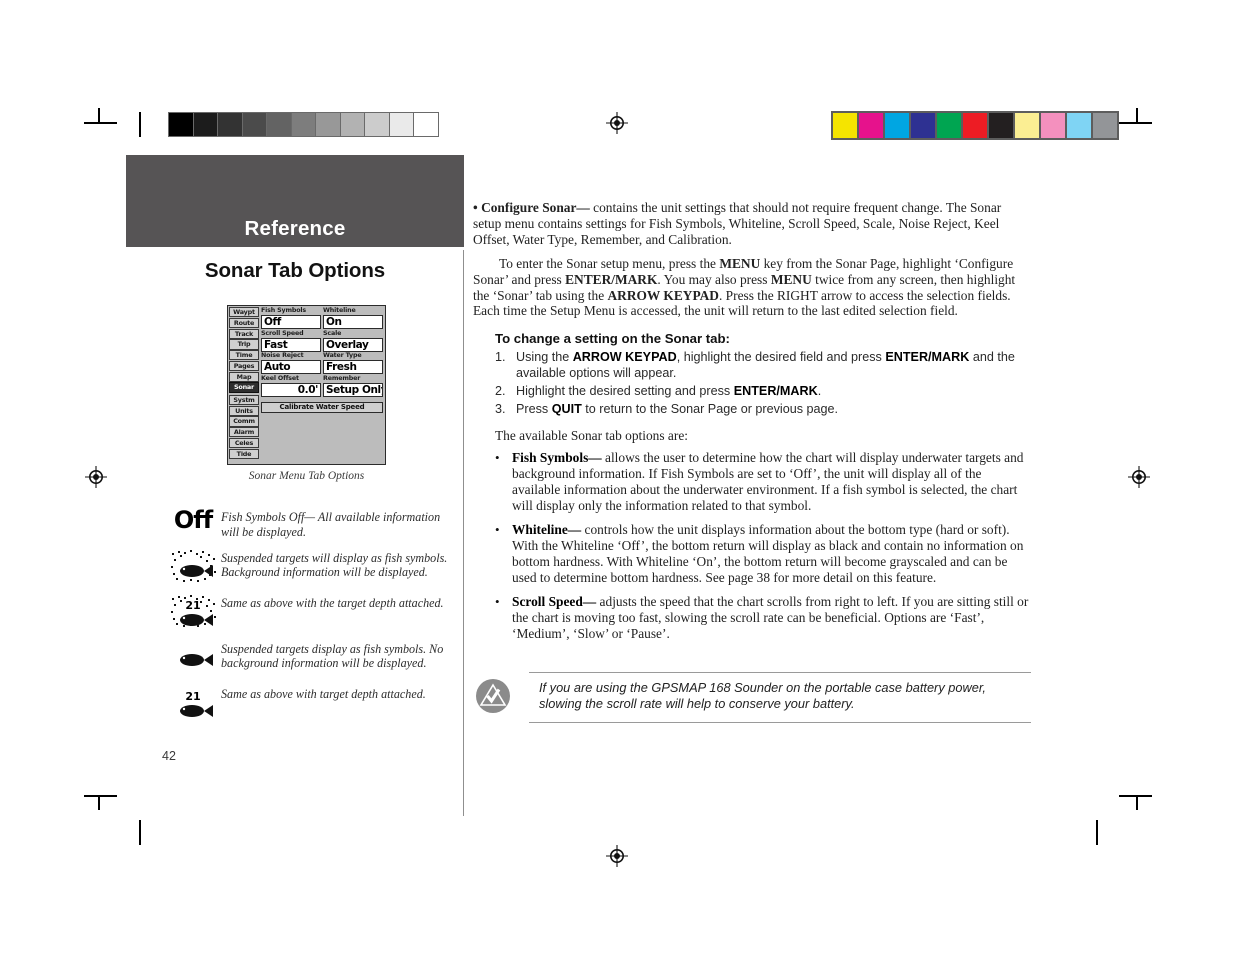 The image size is (1235, 954). I want to click on step-seg1: Using the, so click(544, 357).